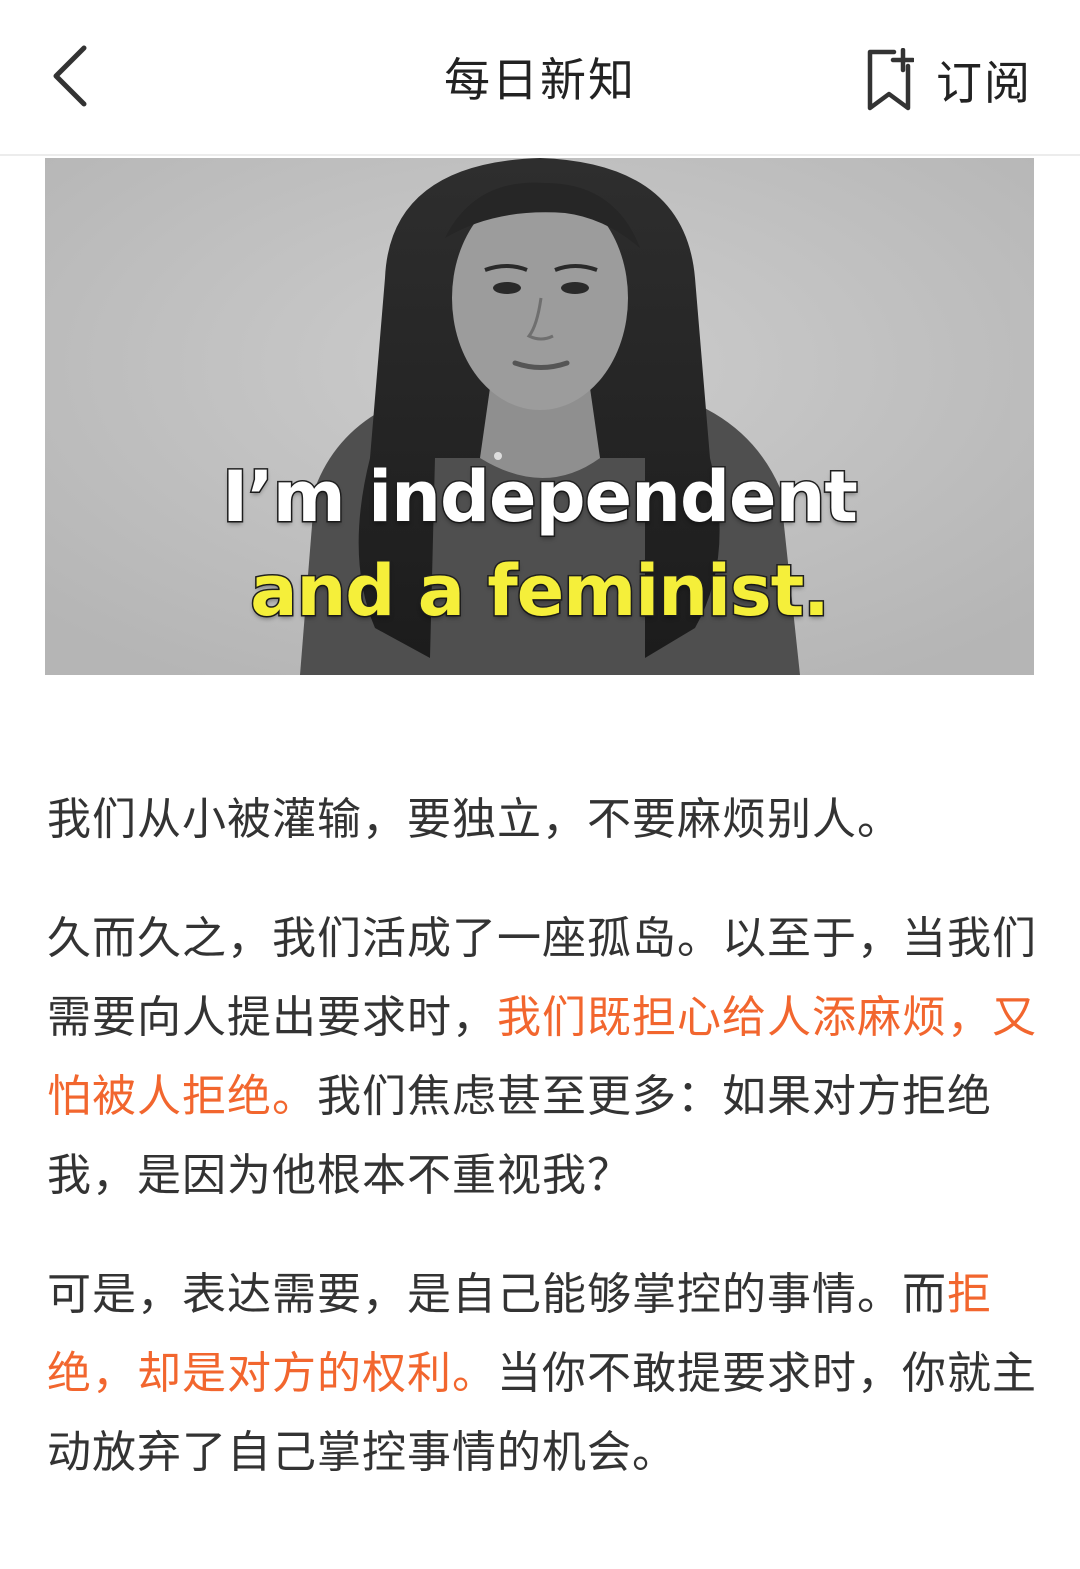 This screenshot has width=1080, height=1569. I want to click on gif-caption-line-2: and a feminist., so click(540, 591).